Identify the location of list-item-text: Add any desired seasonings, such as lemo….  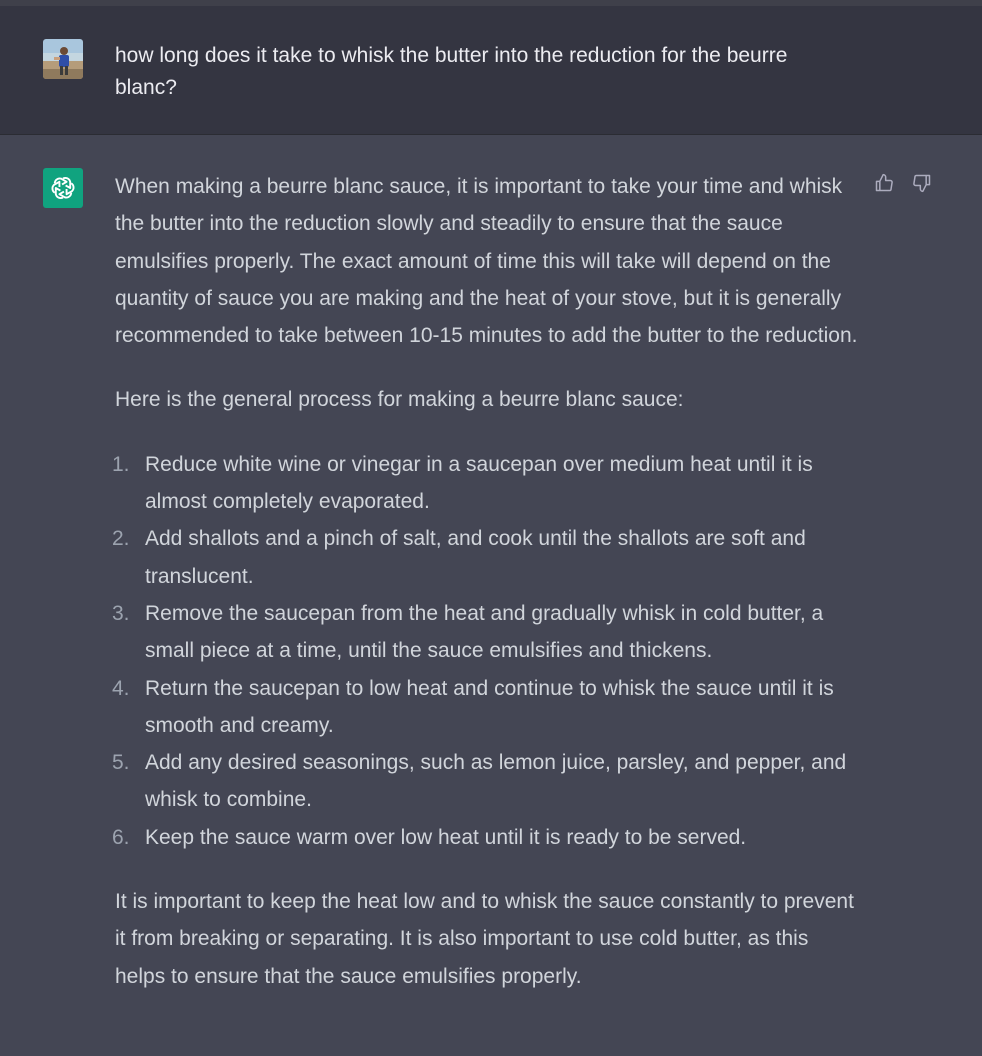
(496, 781).